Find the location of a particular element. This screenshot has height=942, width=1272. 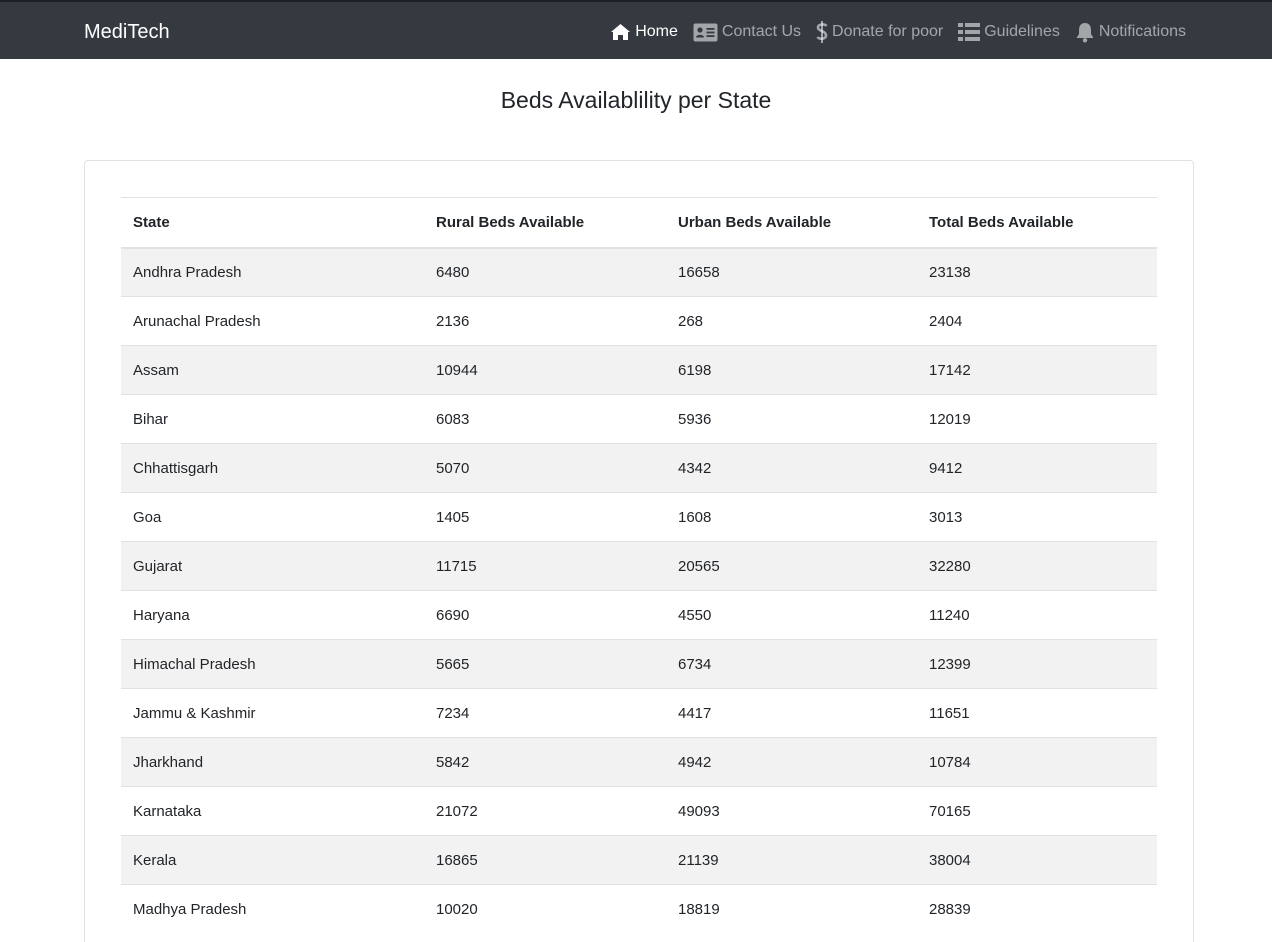

table-row: Jammu & Kashmir 7234 4417 11651 is located at coordinates (639, 713).